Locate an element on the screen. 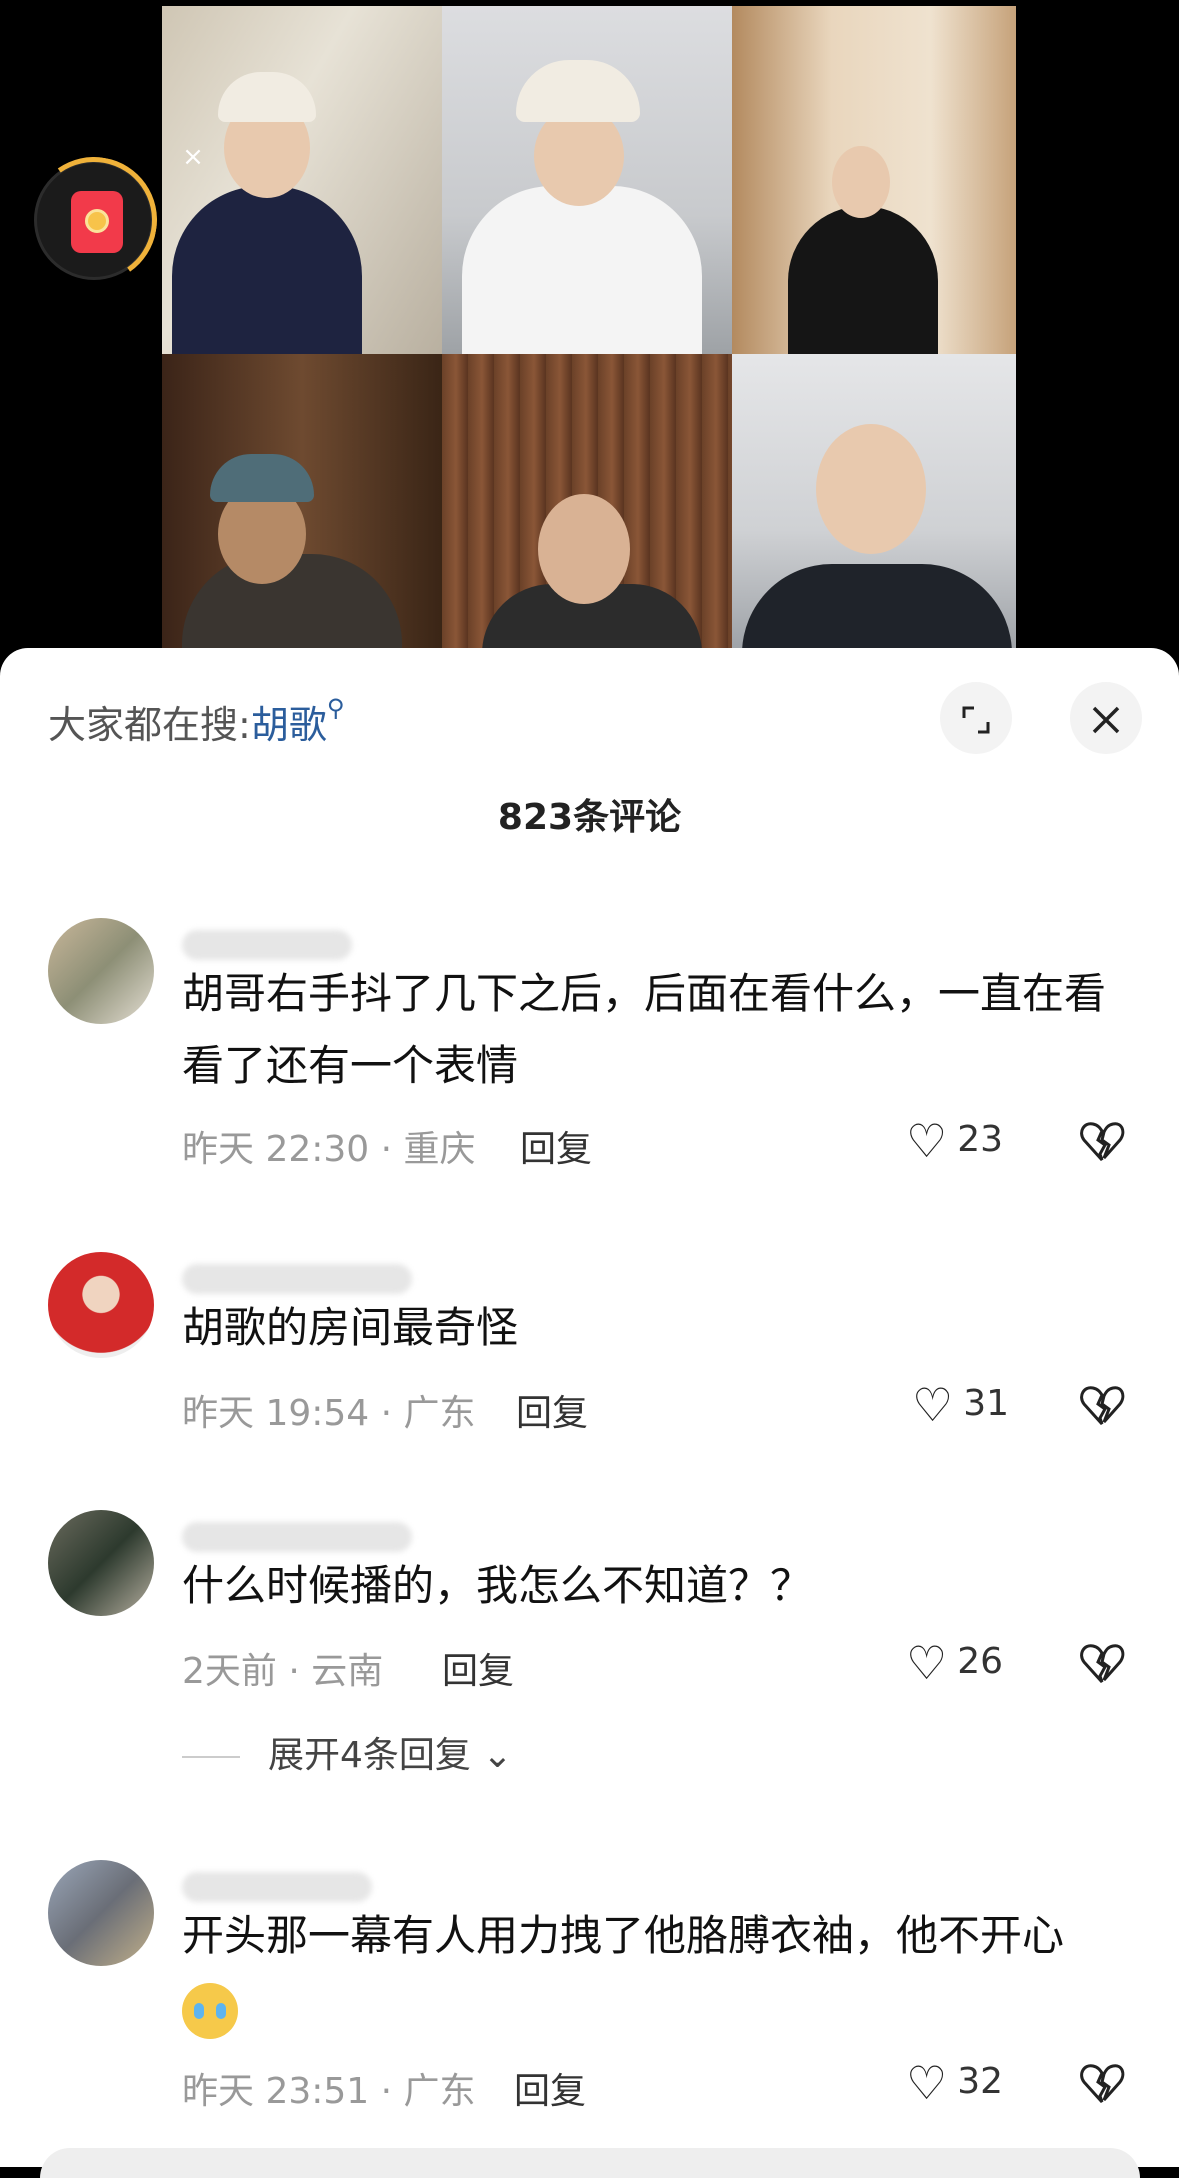 This screenshot has width=1179, height=2178. like-count: 26 is located at coordinates (980, 1661).